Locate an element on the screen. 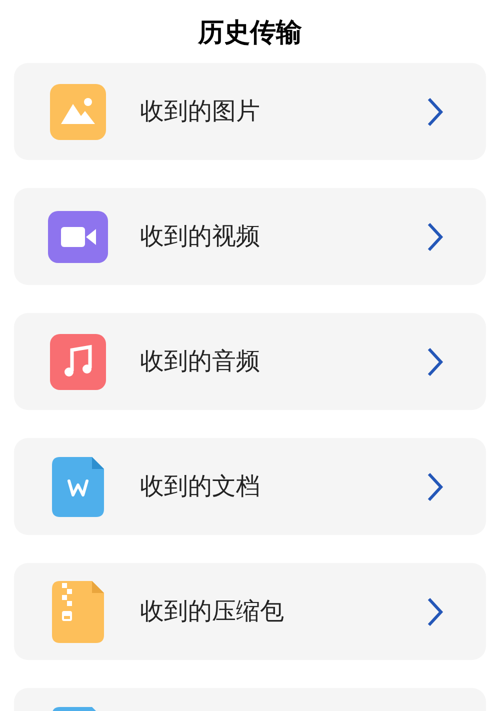 The width and height of the screenshot is (500, 711). page-title: 历史传输 is located at coordinates (250, 31).